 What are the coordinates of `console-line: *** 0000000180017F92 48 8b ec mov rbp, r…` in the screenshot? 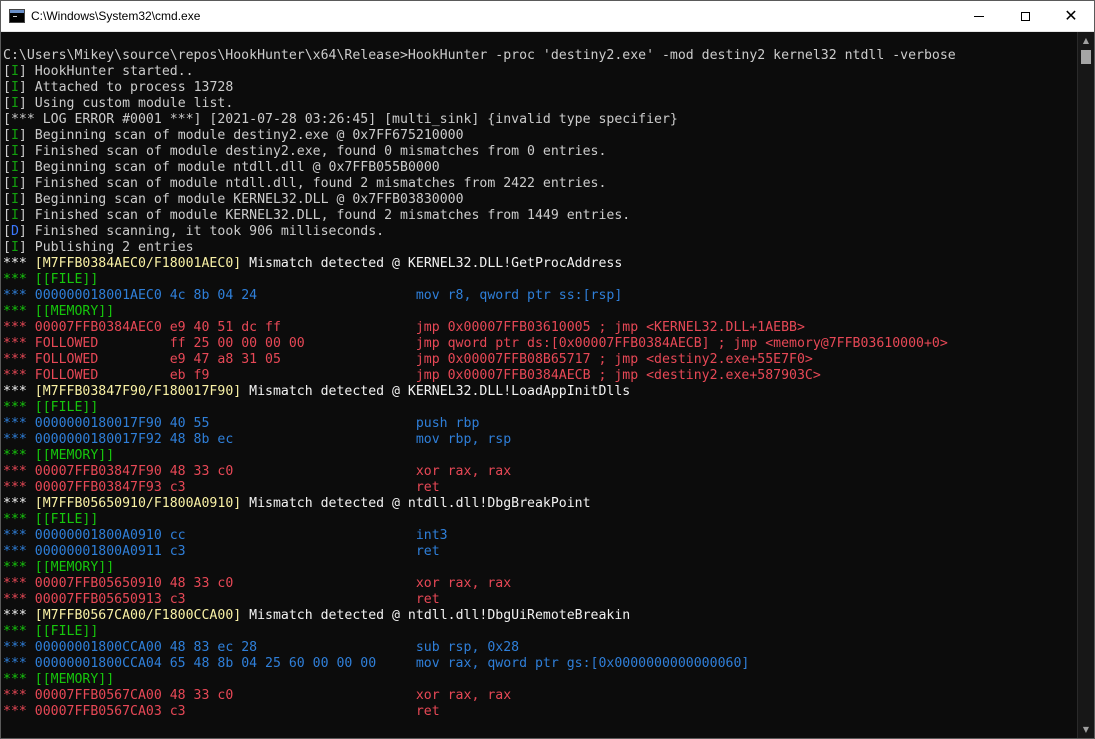 It's located at (540, 440).